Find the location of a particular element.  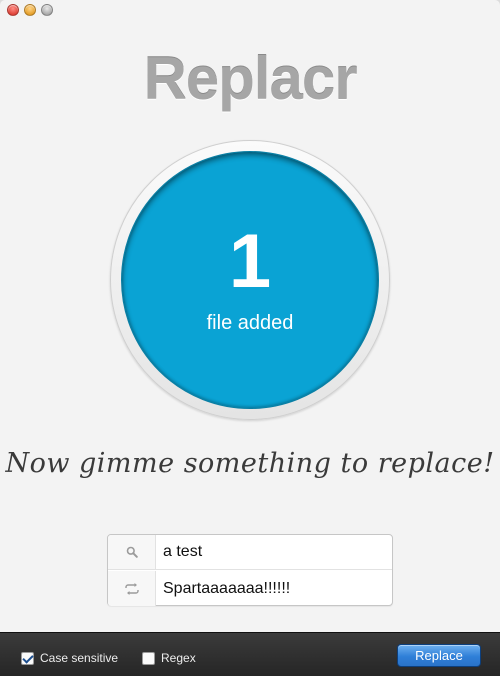

window-controls is located at coordinates (30, 10).